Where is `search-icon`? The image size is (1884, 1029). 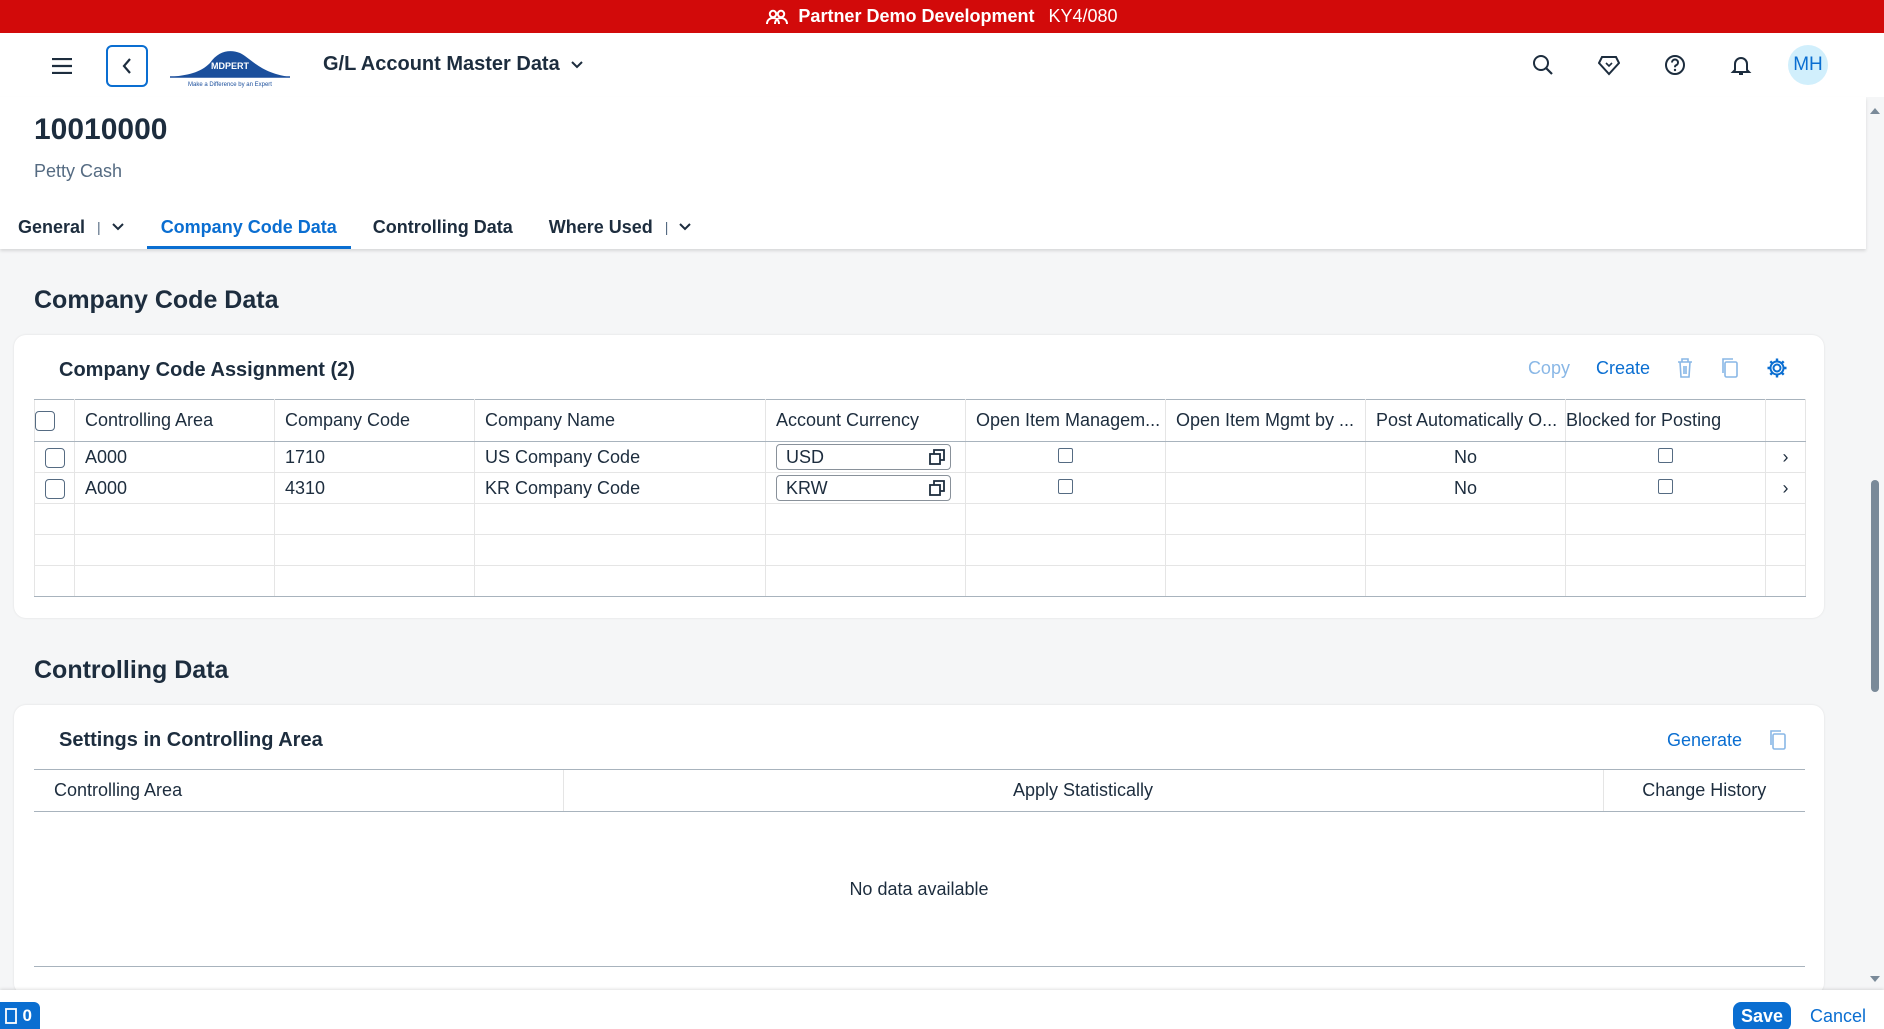
search-icon is located at coordinates (1543, 65).